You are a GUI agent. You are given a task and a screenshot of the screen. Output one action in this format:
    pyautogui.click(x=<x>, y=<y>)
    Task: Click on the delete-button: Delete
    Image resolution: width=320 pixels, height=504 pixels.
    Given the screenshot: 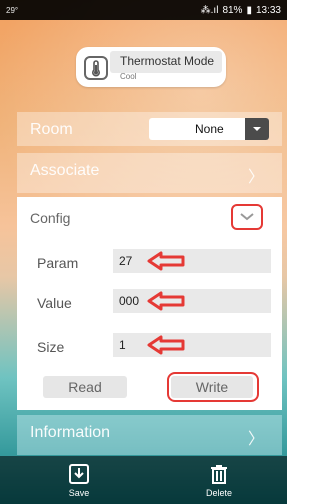 What is the action you would take?
    pyautogui.click(x=219, y=480)
    